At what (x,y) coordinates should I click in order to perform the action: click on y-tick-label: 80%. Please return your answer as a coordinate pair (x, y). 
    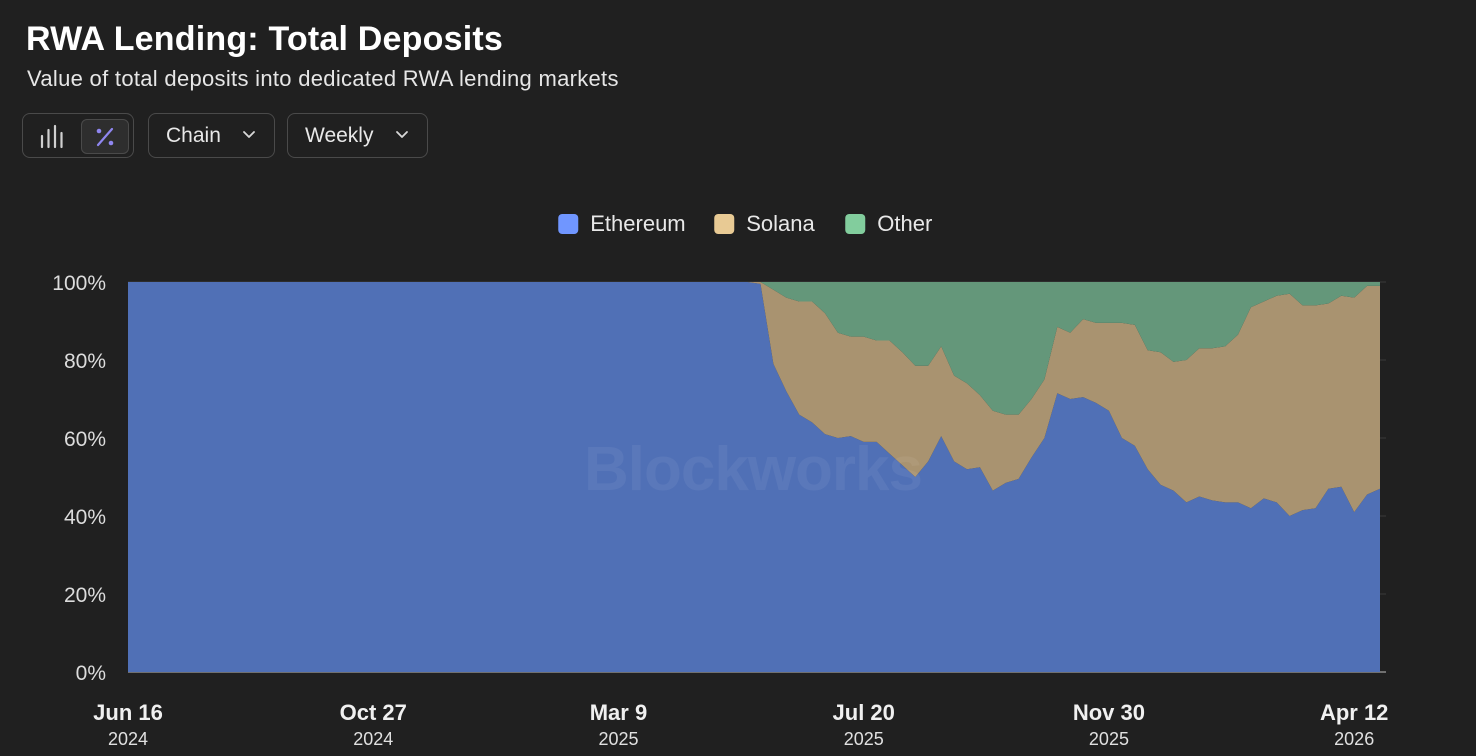
    Looking at the image, I should click on (85, 361).